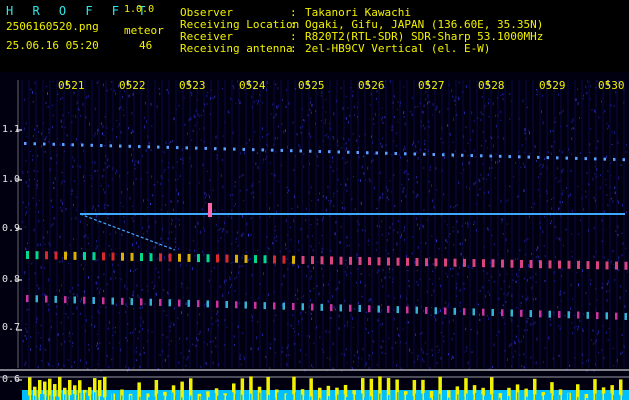 The width and height of the screenshot is (629, 400). Describe the element at coordinates (236, 48) in the screenshot. I see `antenna-label: Receiving antenna` at that location.